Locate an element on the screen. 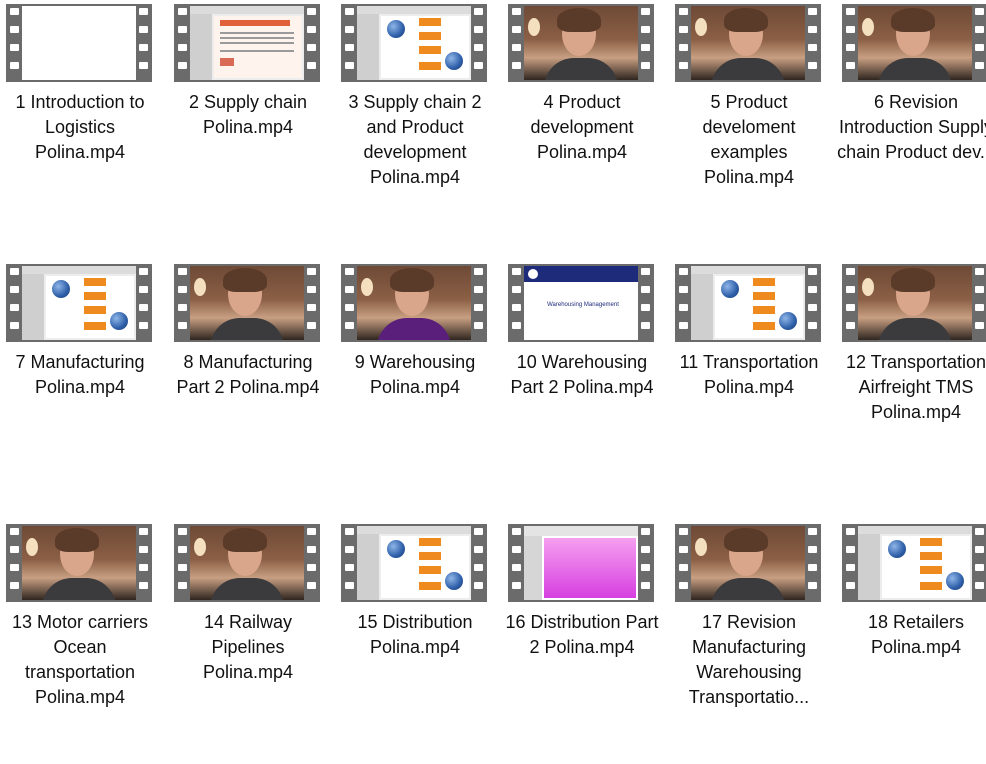  file-name: 2 Supply chain Polina.mp4 is located at coordinates (248, 114).